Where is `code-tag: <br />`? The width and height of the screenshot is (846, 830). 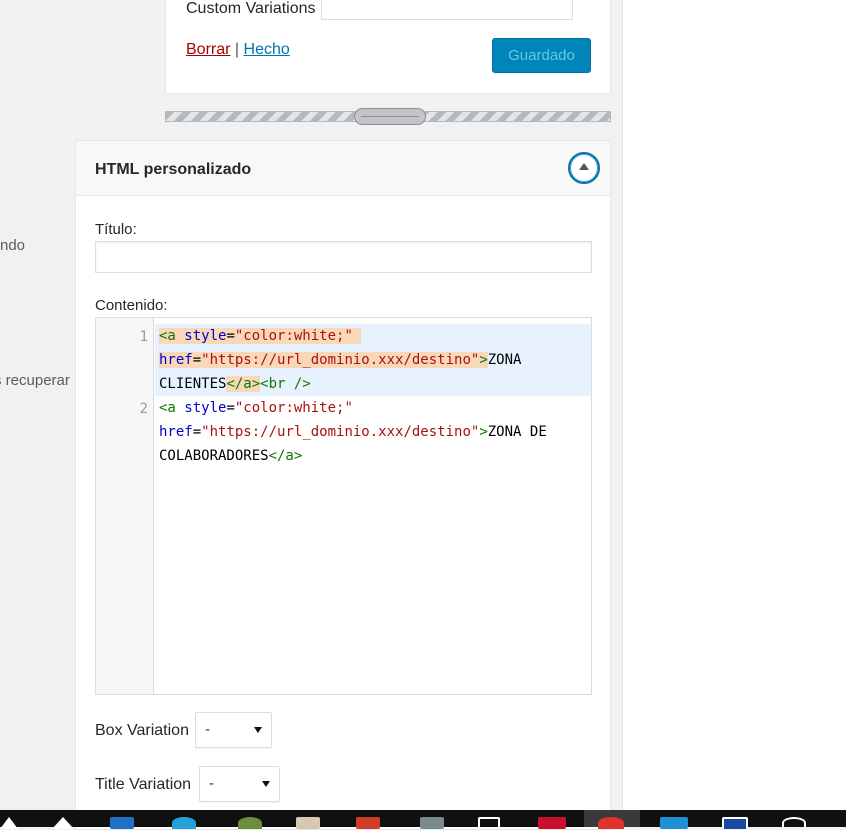
code-tag: <br /> is located at coordinates (285, 384).